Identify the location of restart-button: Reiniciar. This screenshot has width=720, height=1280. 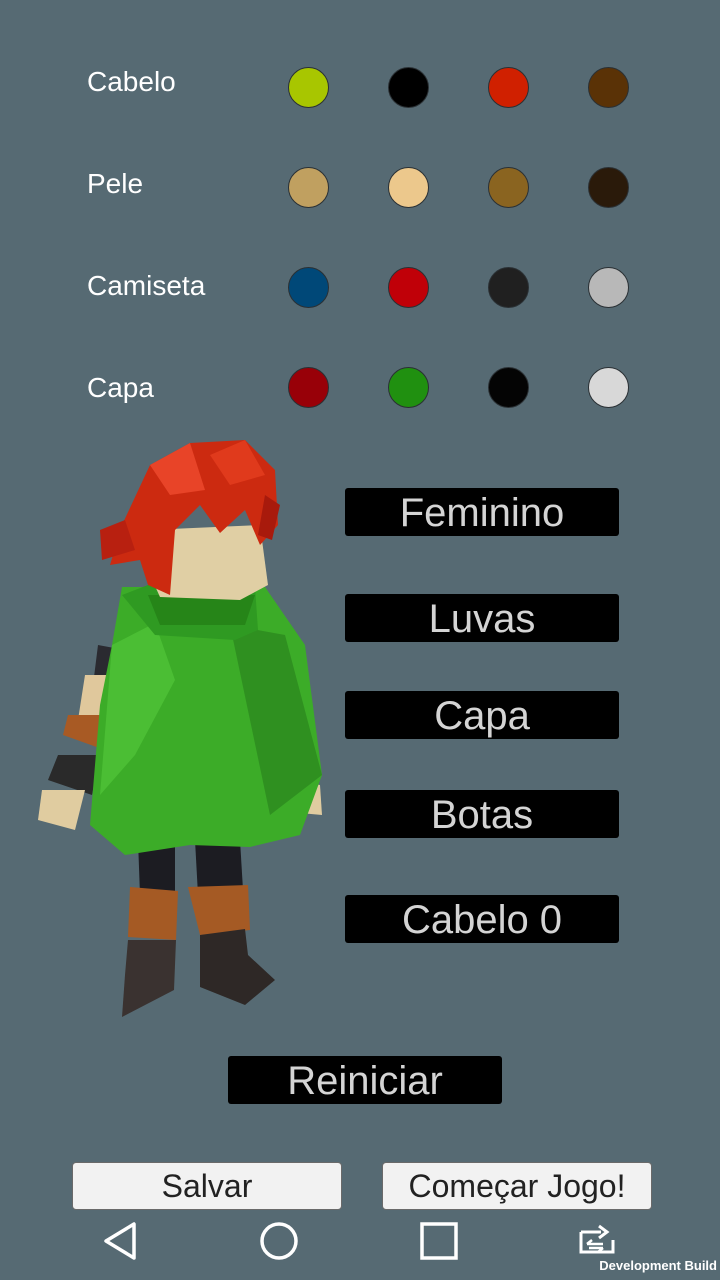
(365, 1080).